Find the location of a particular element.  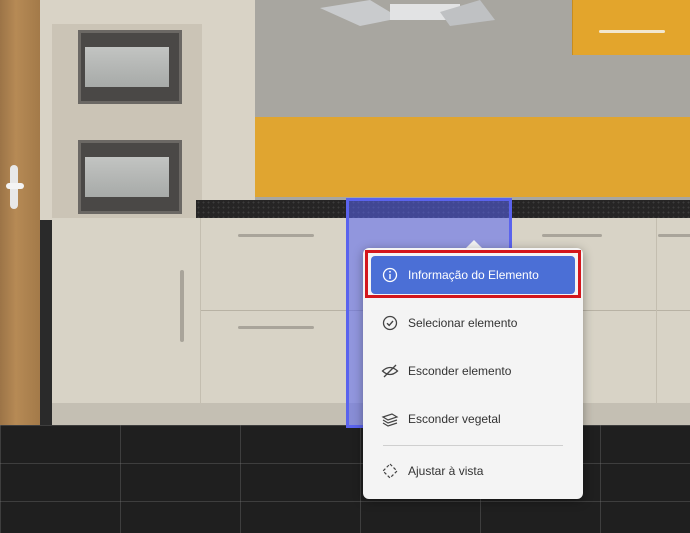

menu-item-select-element: Selecionar elemento is located at coordinates (473, 323).